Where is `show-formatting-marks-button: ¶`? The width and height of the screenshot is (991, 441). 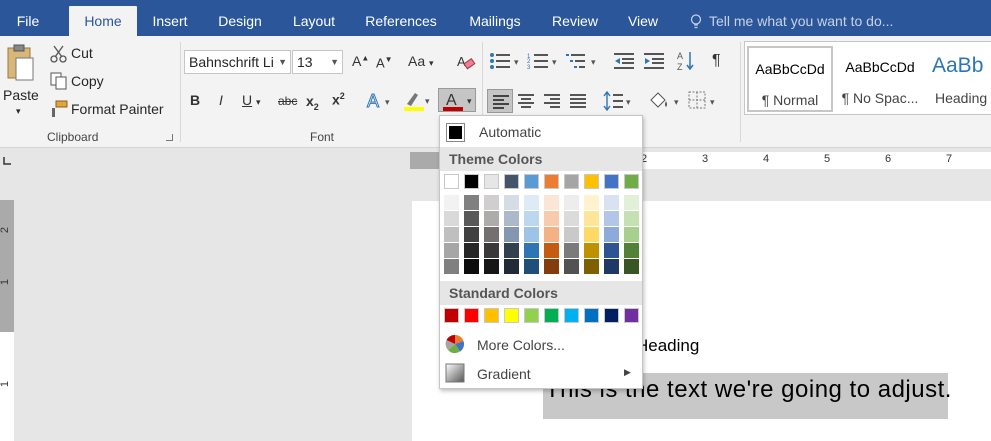 show-formatting-marks-button: ¶ is located at coordinates (716, 61).